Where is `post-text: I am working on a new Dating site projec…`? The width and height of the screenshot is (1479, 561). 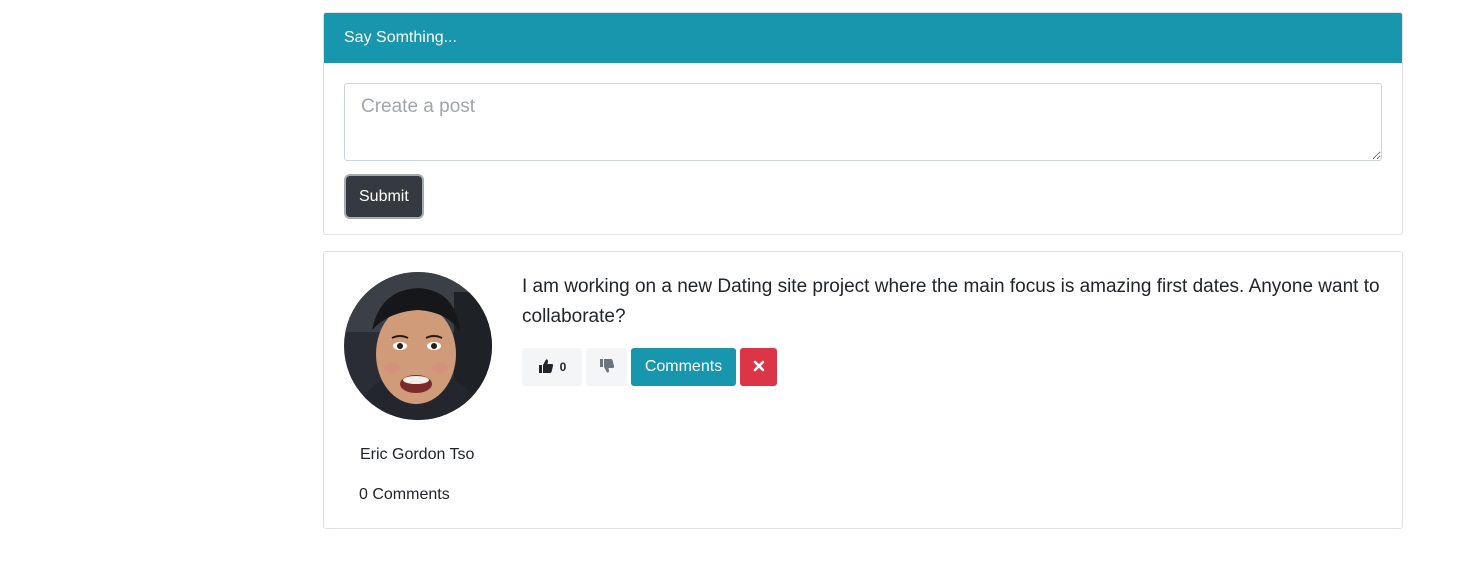
post-text: I am working on a new Dating site projec… is located at coordinates (951, 301).